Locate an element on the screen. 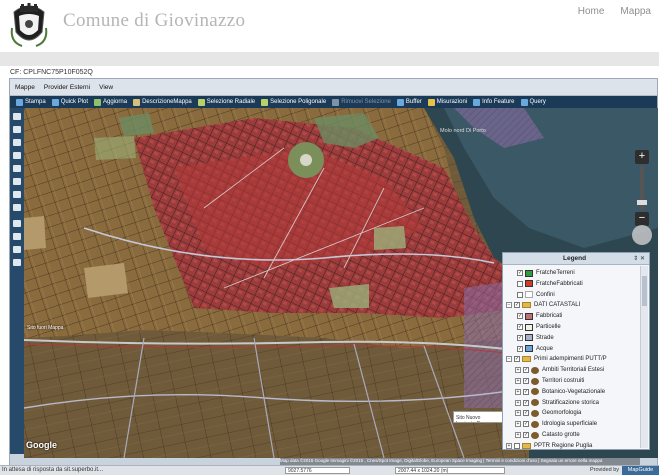 This screenshot has height=475, width=659. layers-tool-icon is located at coordinates (17, 223).